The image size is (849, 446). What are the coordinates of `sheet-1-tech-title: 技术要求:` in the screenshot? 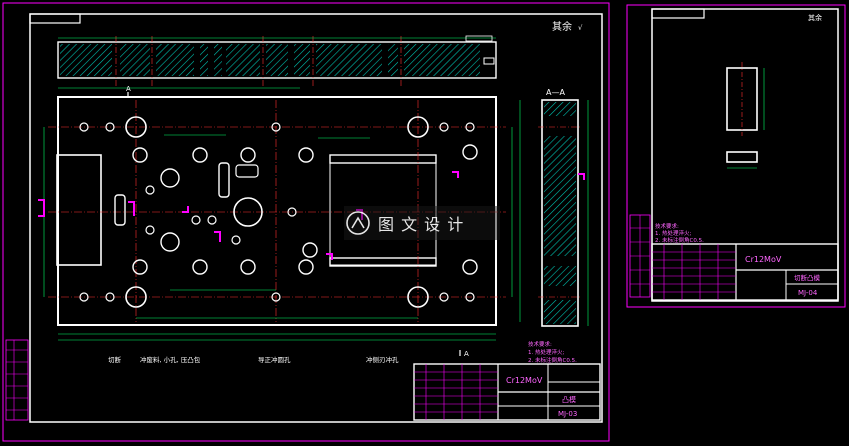 It's located at (540, 344).